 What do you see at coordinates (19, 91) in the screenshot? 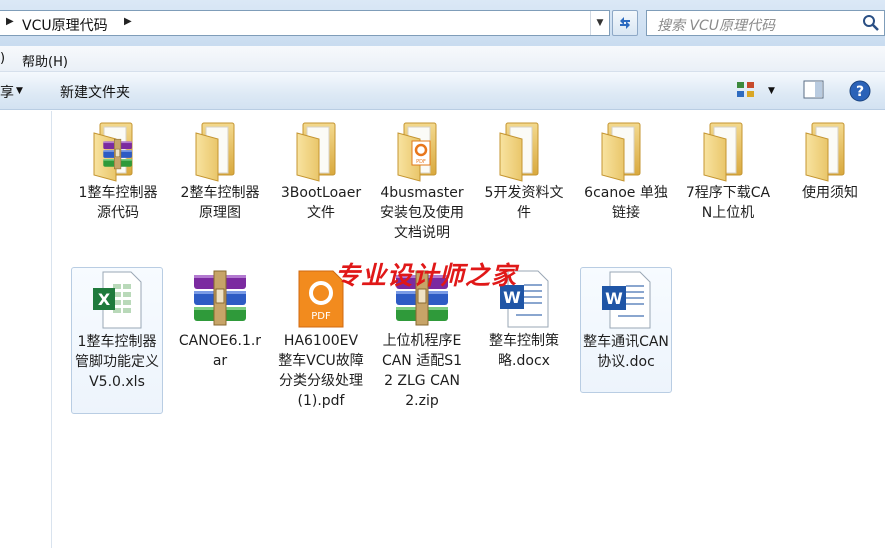
I see `chevron-down-icon: ▼` at bounding box center [19, 91].